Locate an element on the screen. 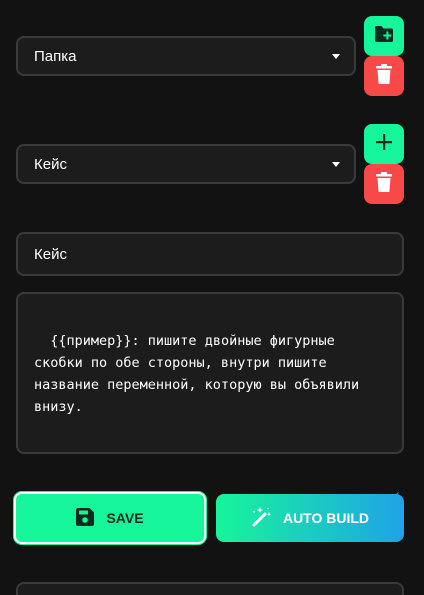  save-button: SAVE is located at coordinates (110, 518).